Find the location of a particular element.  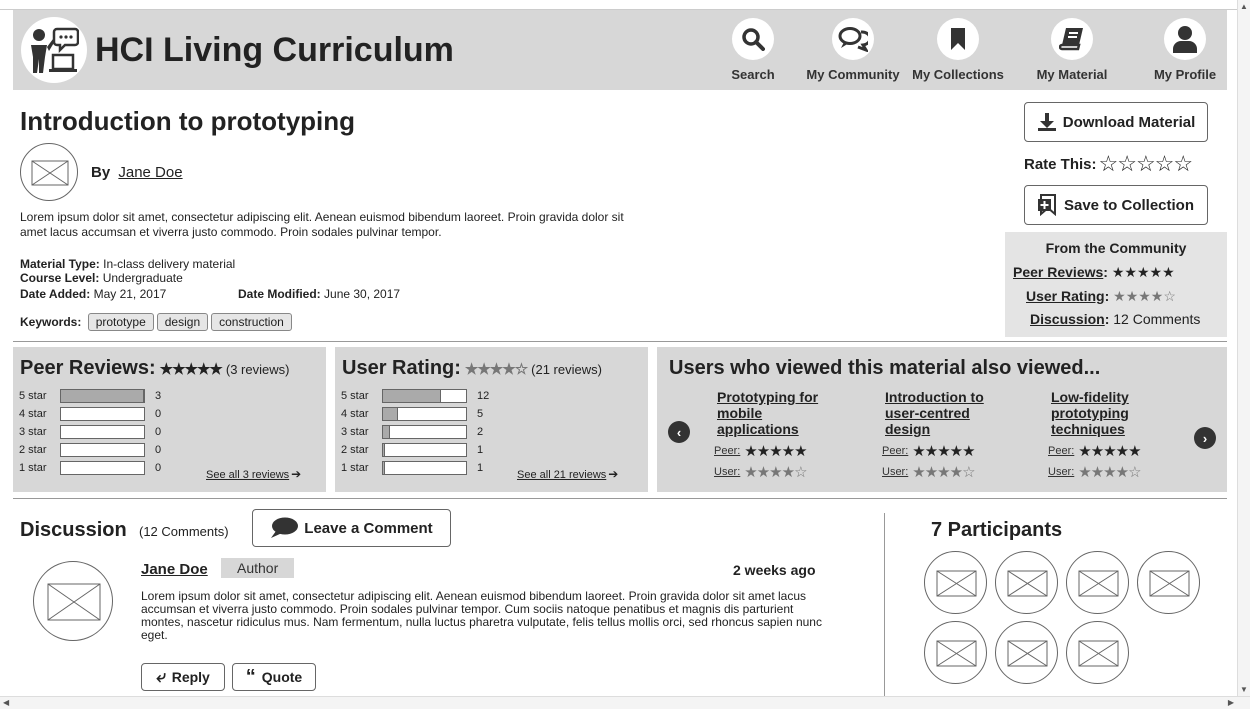

rating-stars-input: ☆☆☆☆☆ is located at coordinates (1146, 164).